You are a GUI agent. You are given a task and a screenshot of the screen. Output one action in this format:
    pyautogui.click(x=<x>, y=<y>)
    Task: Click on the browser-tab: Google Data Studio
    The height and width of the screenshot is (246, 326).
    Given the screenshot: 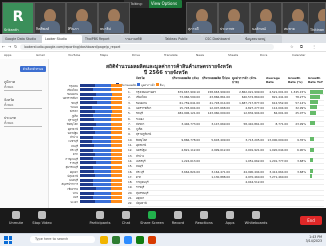 What is the action you would take?
    pyautogui.click(x=22, y=39)
    